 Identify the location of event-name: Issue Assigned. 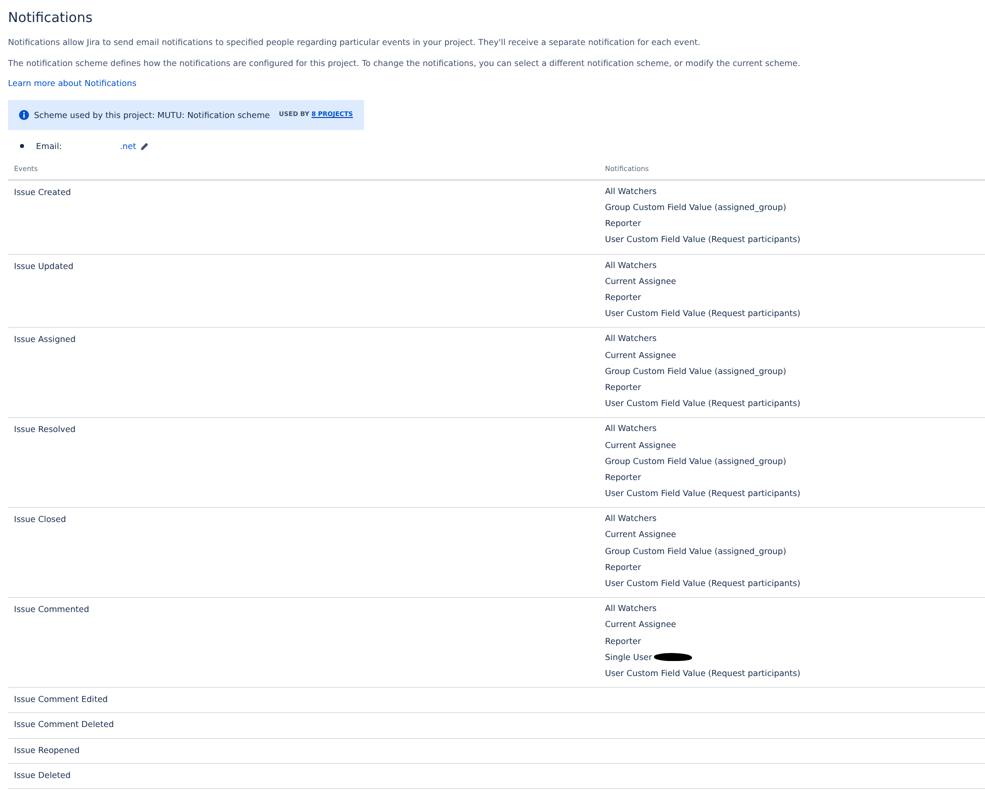
(45, 339).